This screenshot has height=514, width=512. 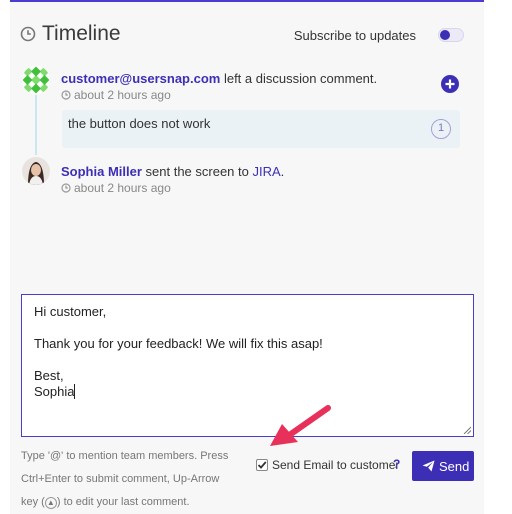 I want to click on paper-plane-icon, so click(x=428, y=466).